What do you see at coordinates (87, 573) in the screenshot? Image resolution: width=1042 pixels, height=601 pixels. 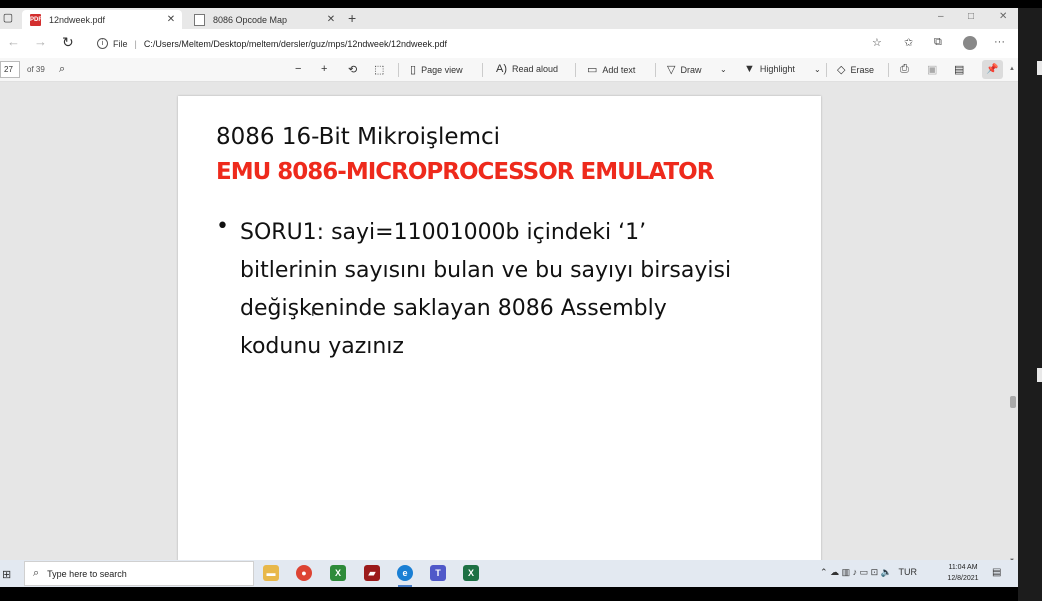 I see `search-placeholder: Type here to search` at bounding box center [87, 573].